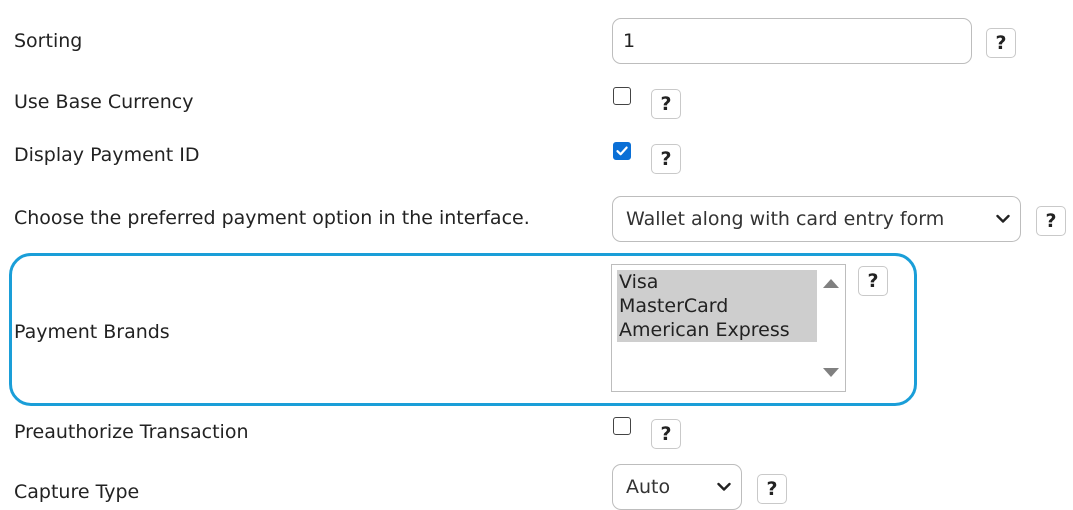 The image size is (1073, 510). I want to click on checkmark-icon, so click(622, 151).